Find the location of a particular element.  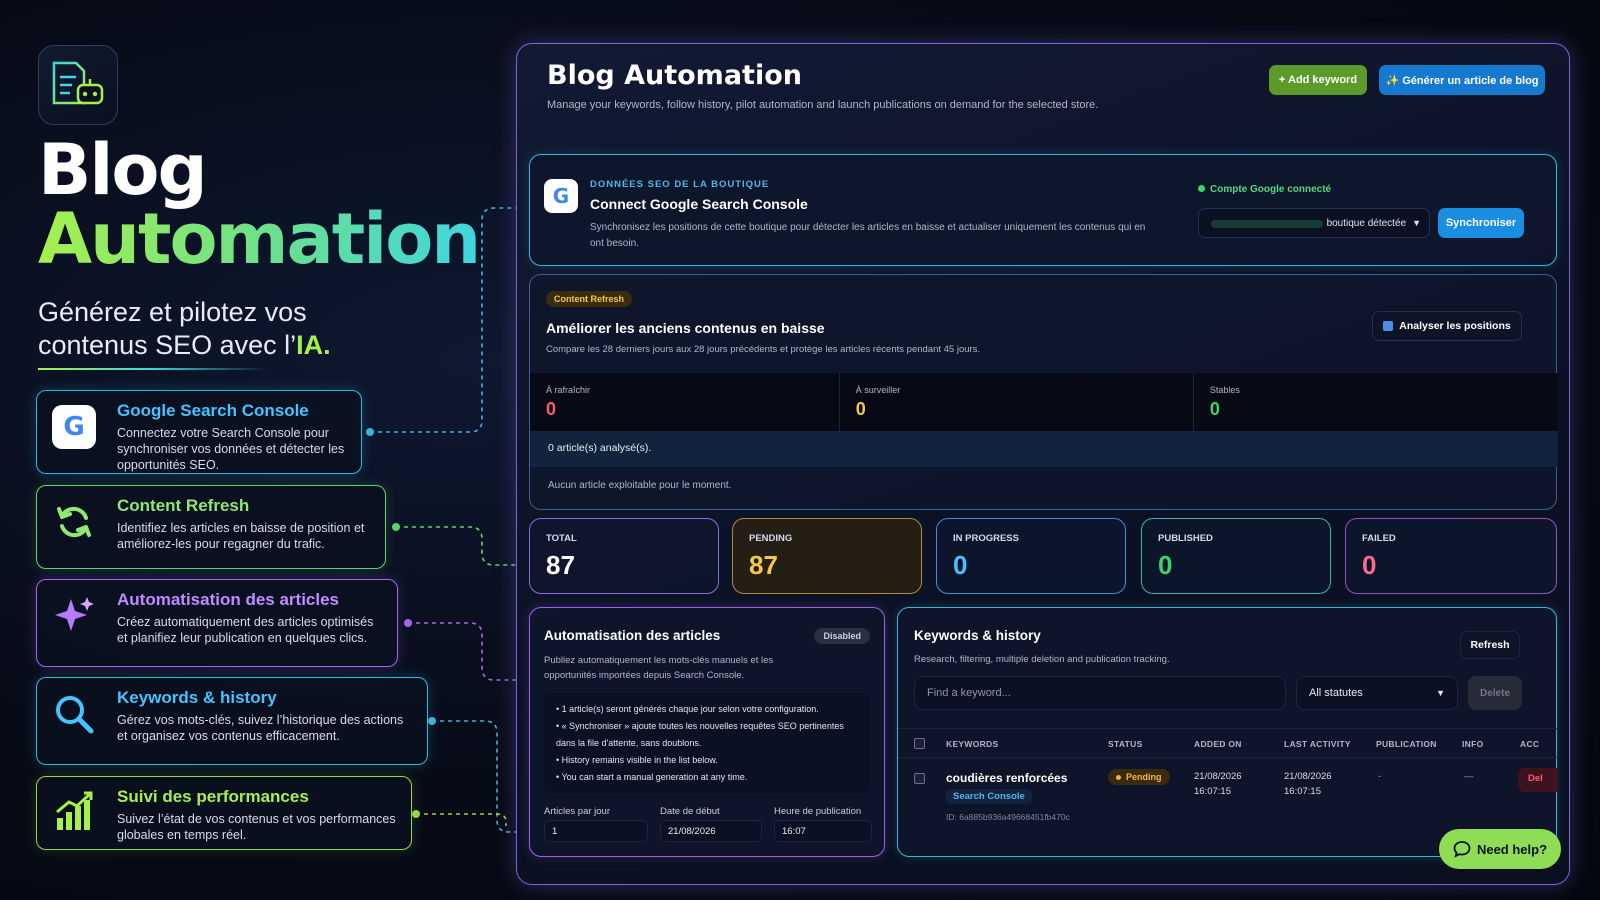

info-cell: — is located at coordinates (1469, 776).